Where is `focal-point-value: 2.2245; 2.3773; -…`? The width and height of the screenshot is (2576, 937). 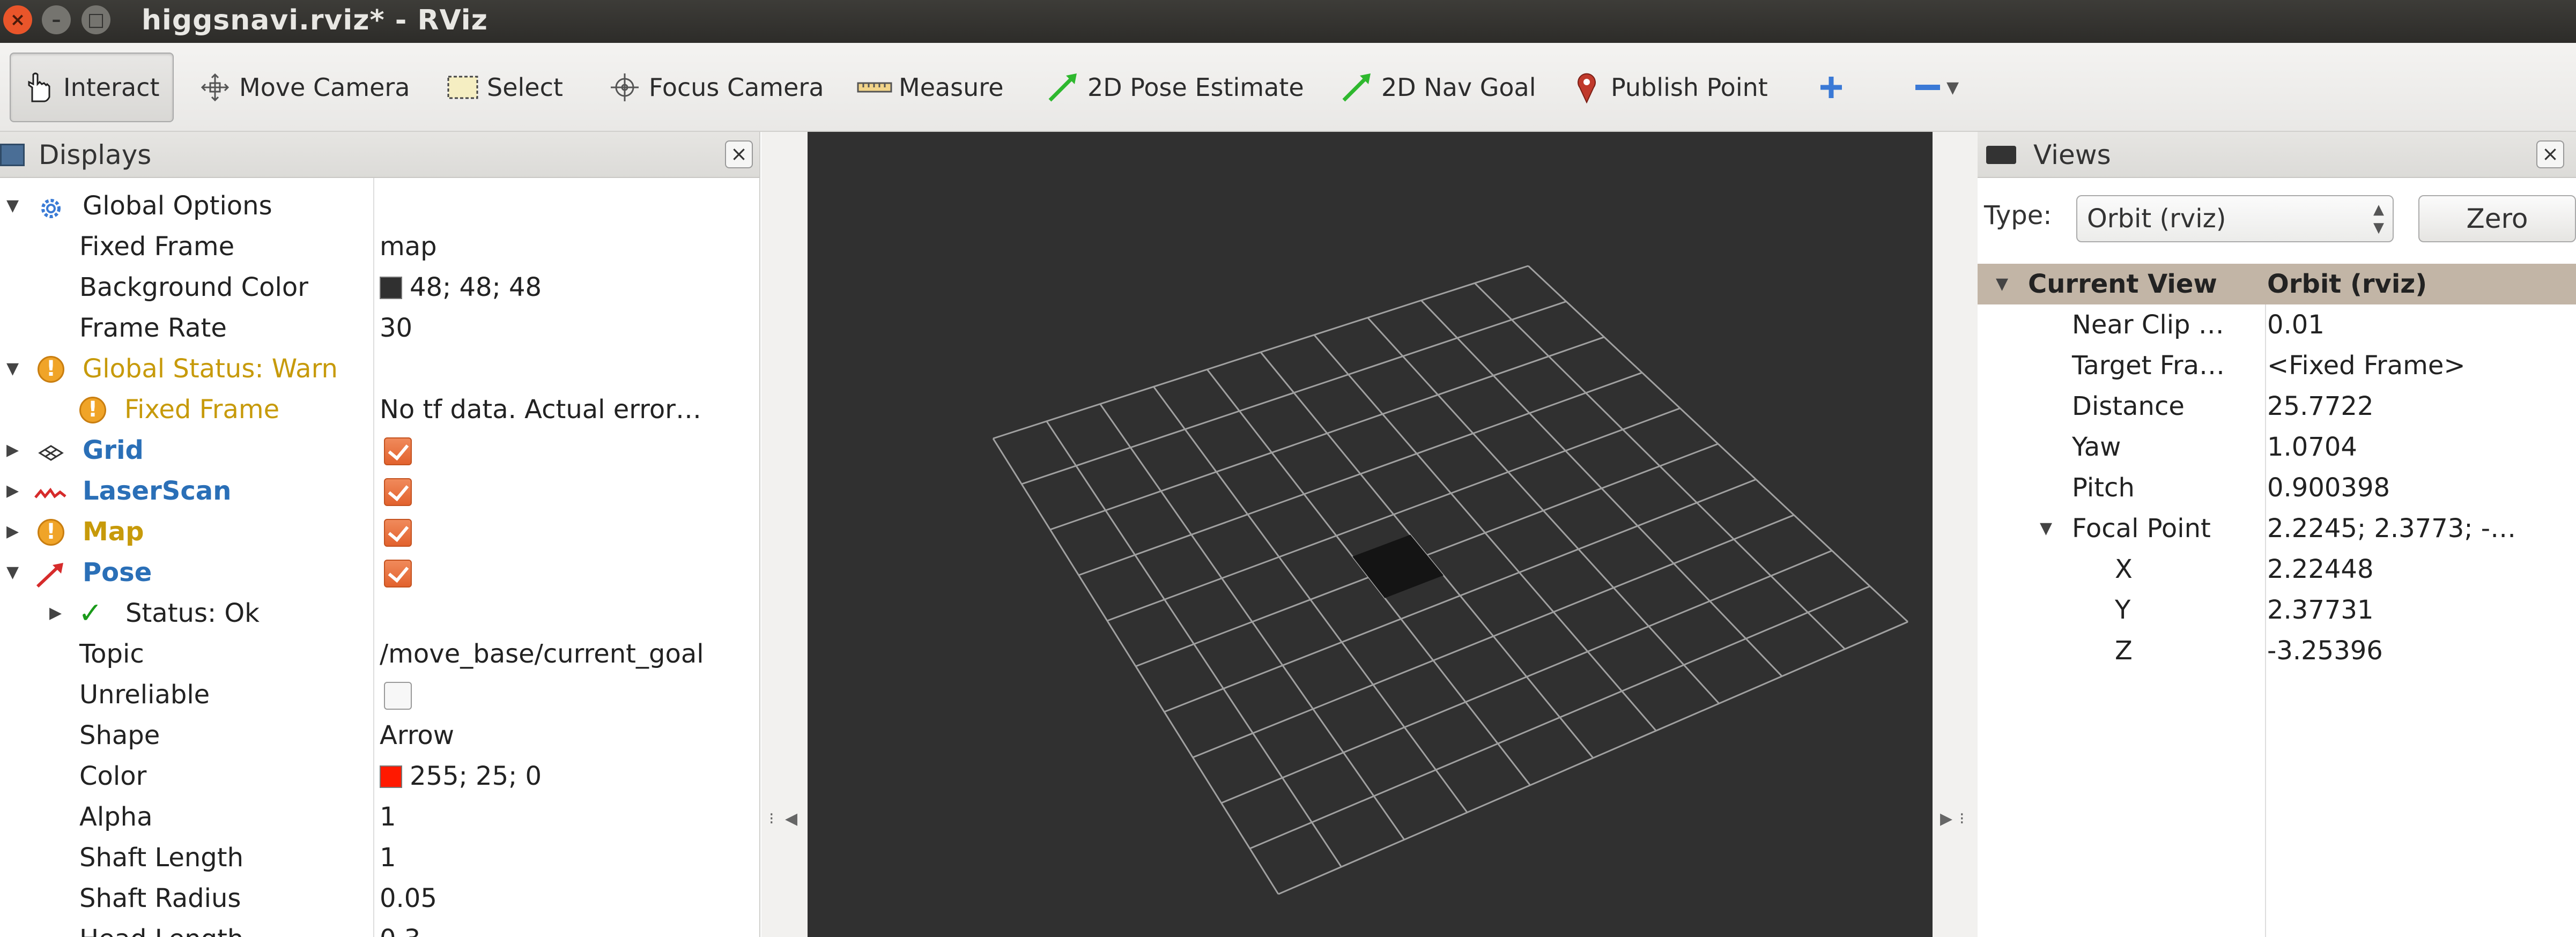 focal-point-value: 2.2245; 2.3773; -… is located at coordinates (2420, 528).